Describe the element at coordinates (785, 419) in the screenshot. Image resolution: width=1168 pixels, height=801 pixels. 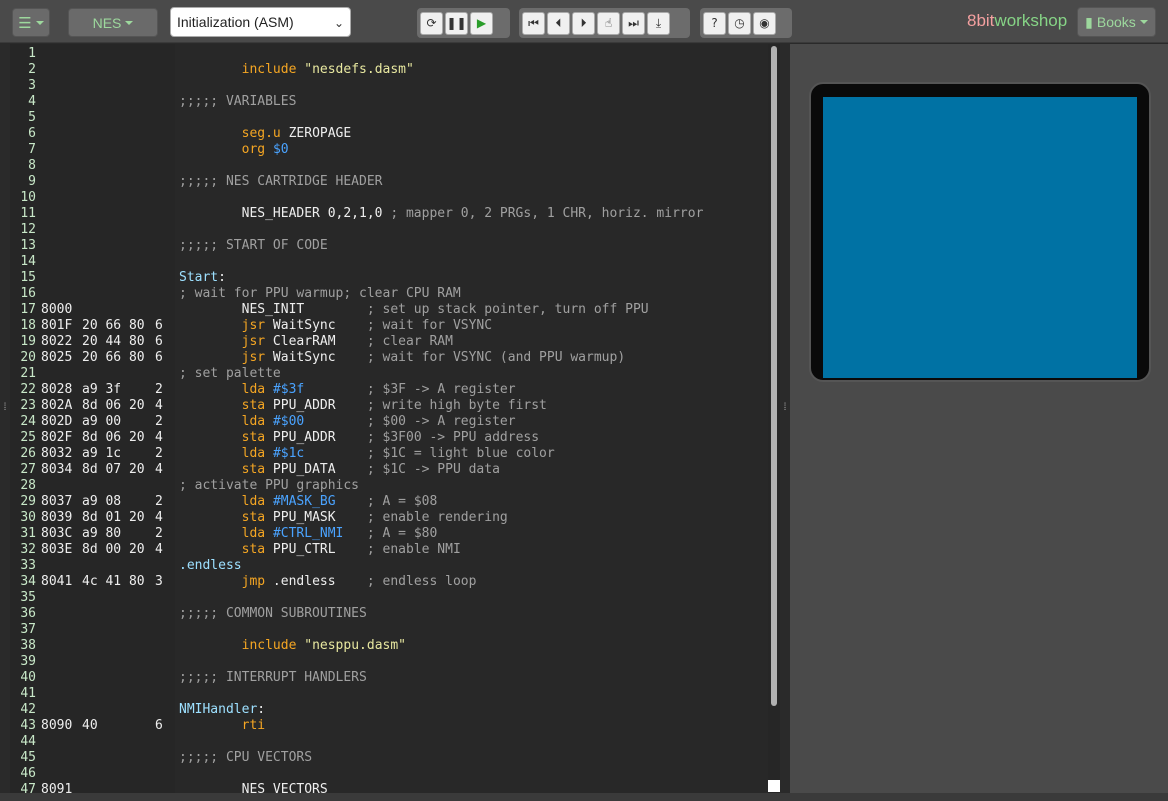
I see `right-splitter: ⁞` at that location.